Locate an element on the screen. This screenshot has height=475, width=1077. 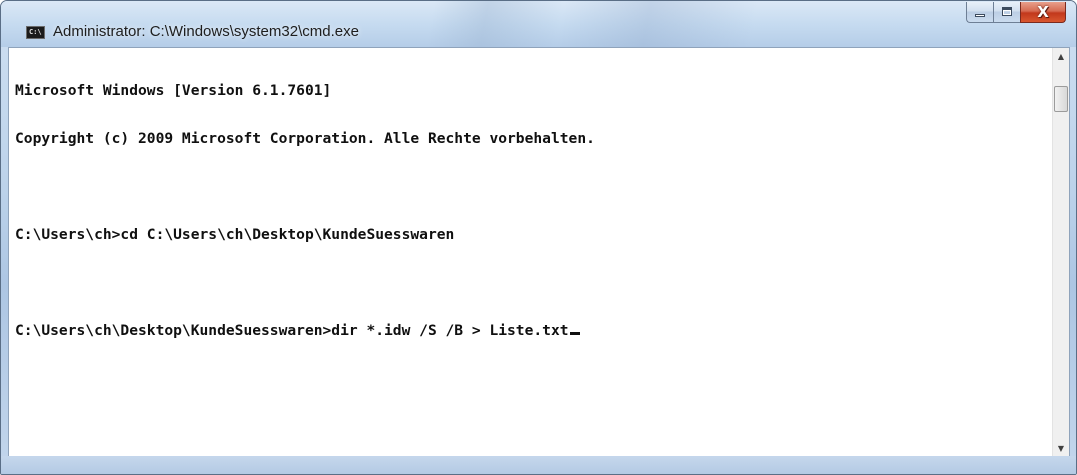
minimize-icon is located at coordinates (980, 15).